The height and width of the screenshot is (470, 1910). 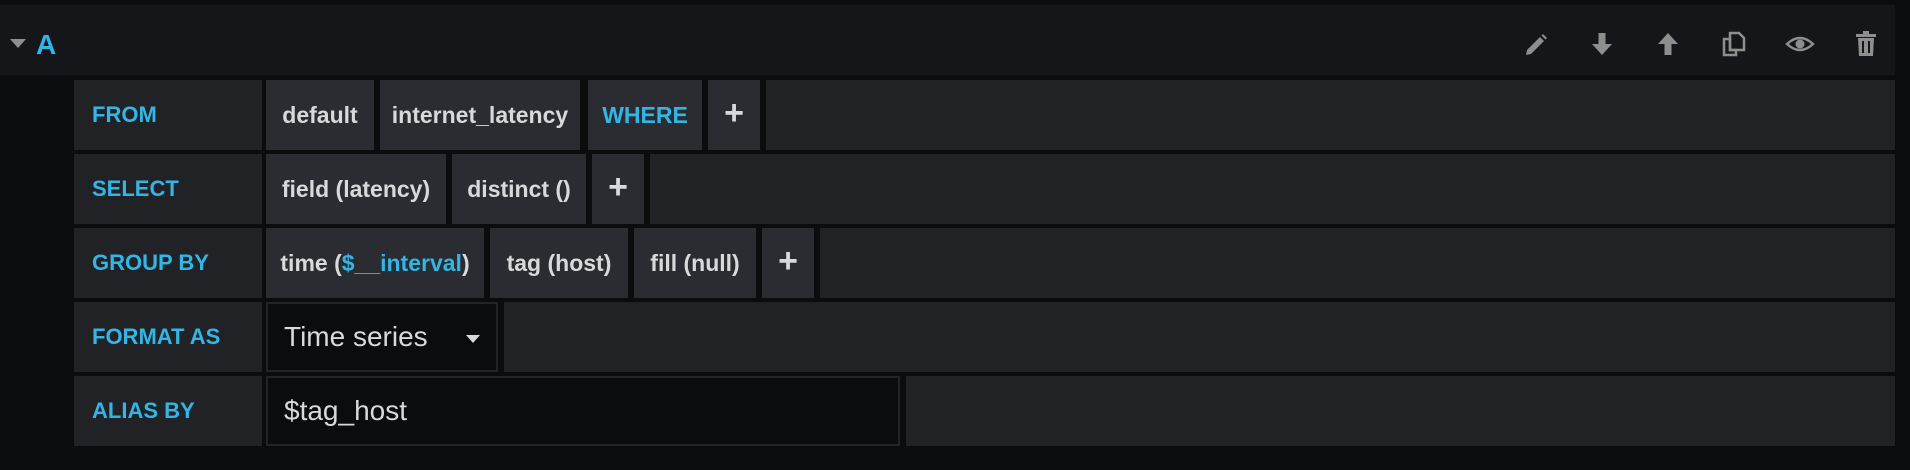 What do you see at coordinates (168, 337) in the screenshot?
I see `format-as-label: FORMAT AS` at bounding box center [168, 337].